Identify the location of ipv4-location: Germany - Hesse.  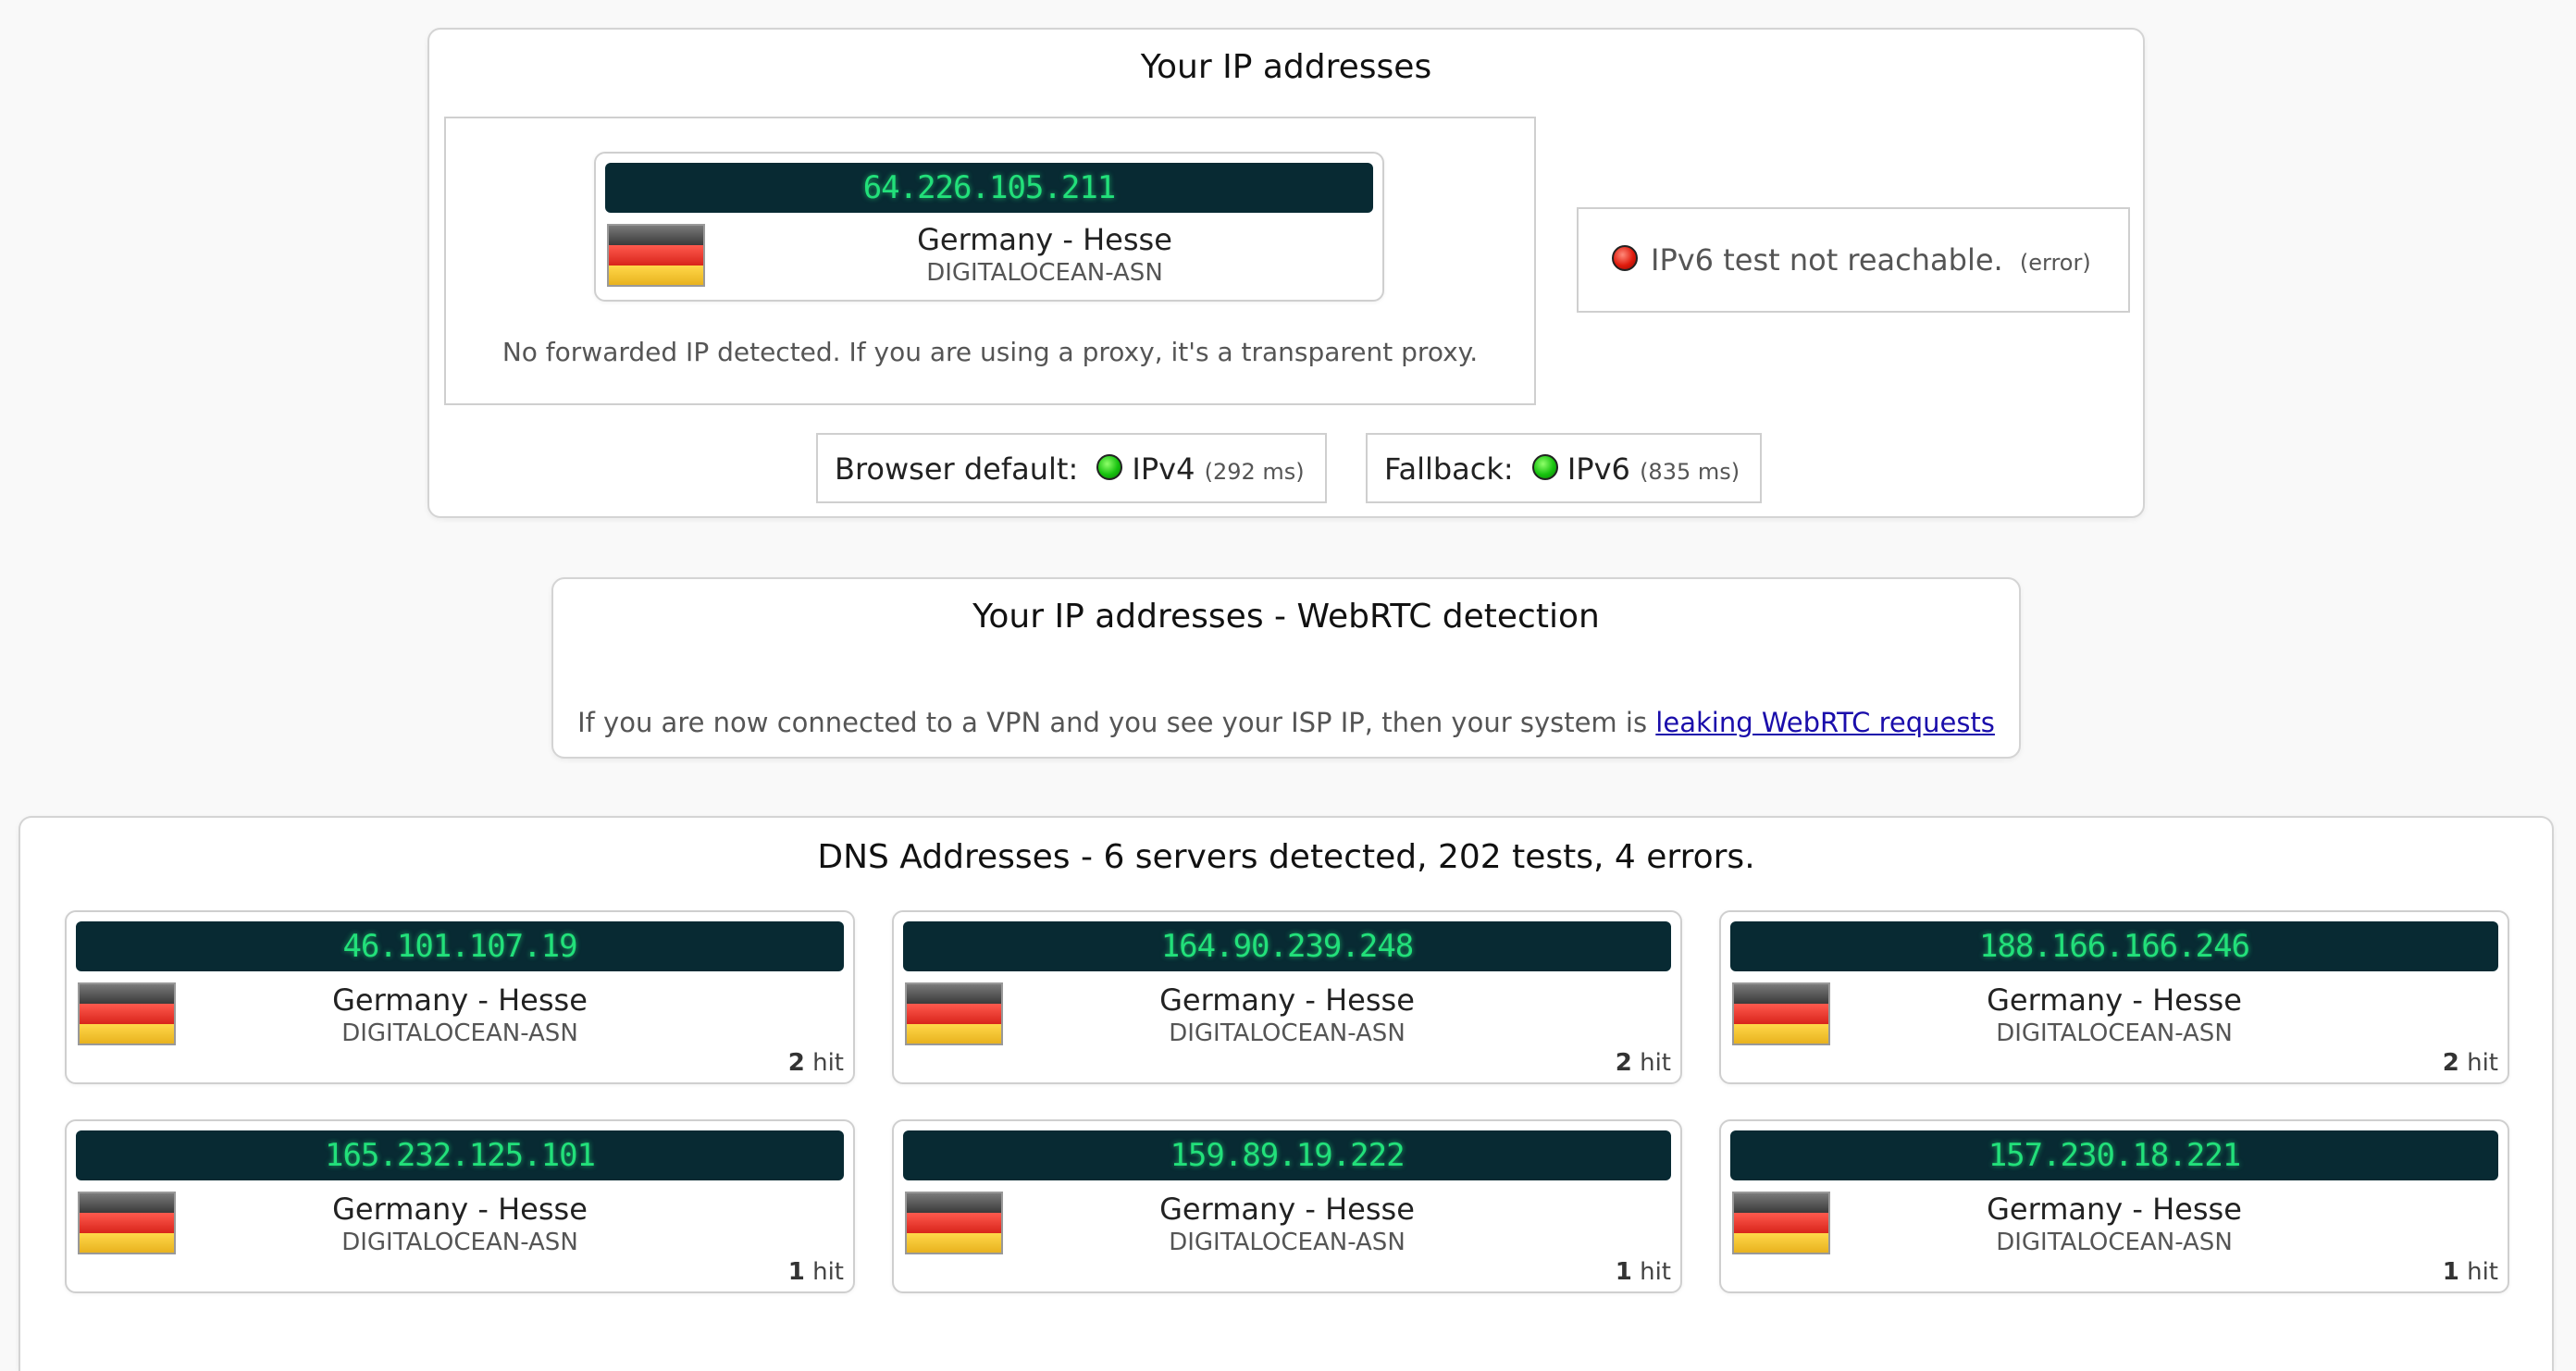
(1045, 239).